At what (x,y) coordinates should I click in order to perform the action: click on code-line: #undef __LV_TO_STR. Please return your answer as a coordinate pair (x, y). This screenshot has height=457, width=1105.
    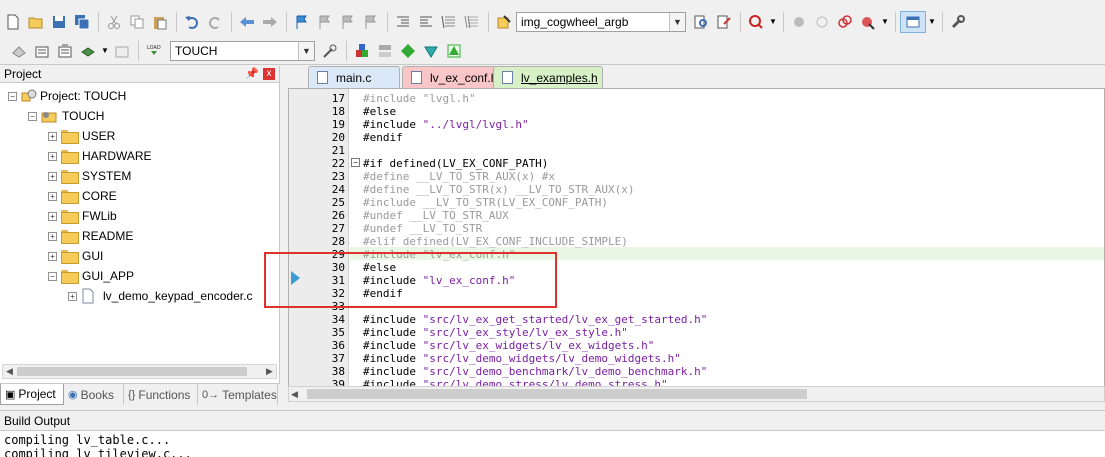
    Looking at the image, I should click on (423, 228).